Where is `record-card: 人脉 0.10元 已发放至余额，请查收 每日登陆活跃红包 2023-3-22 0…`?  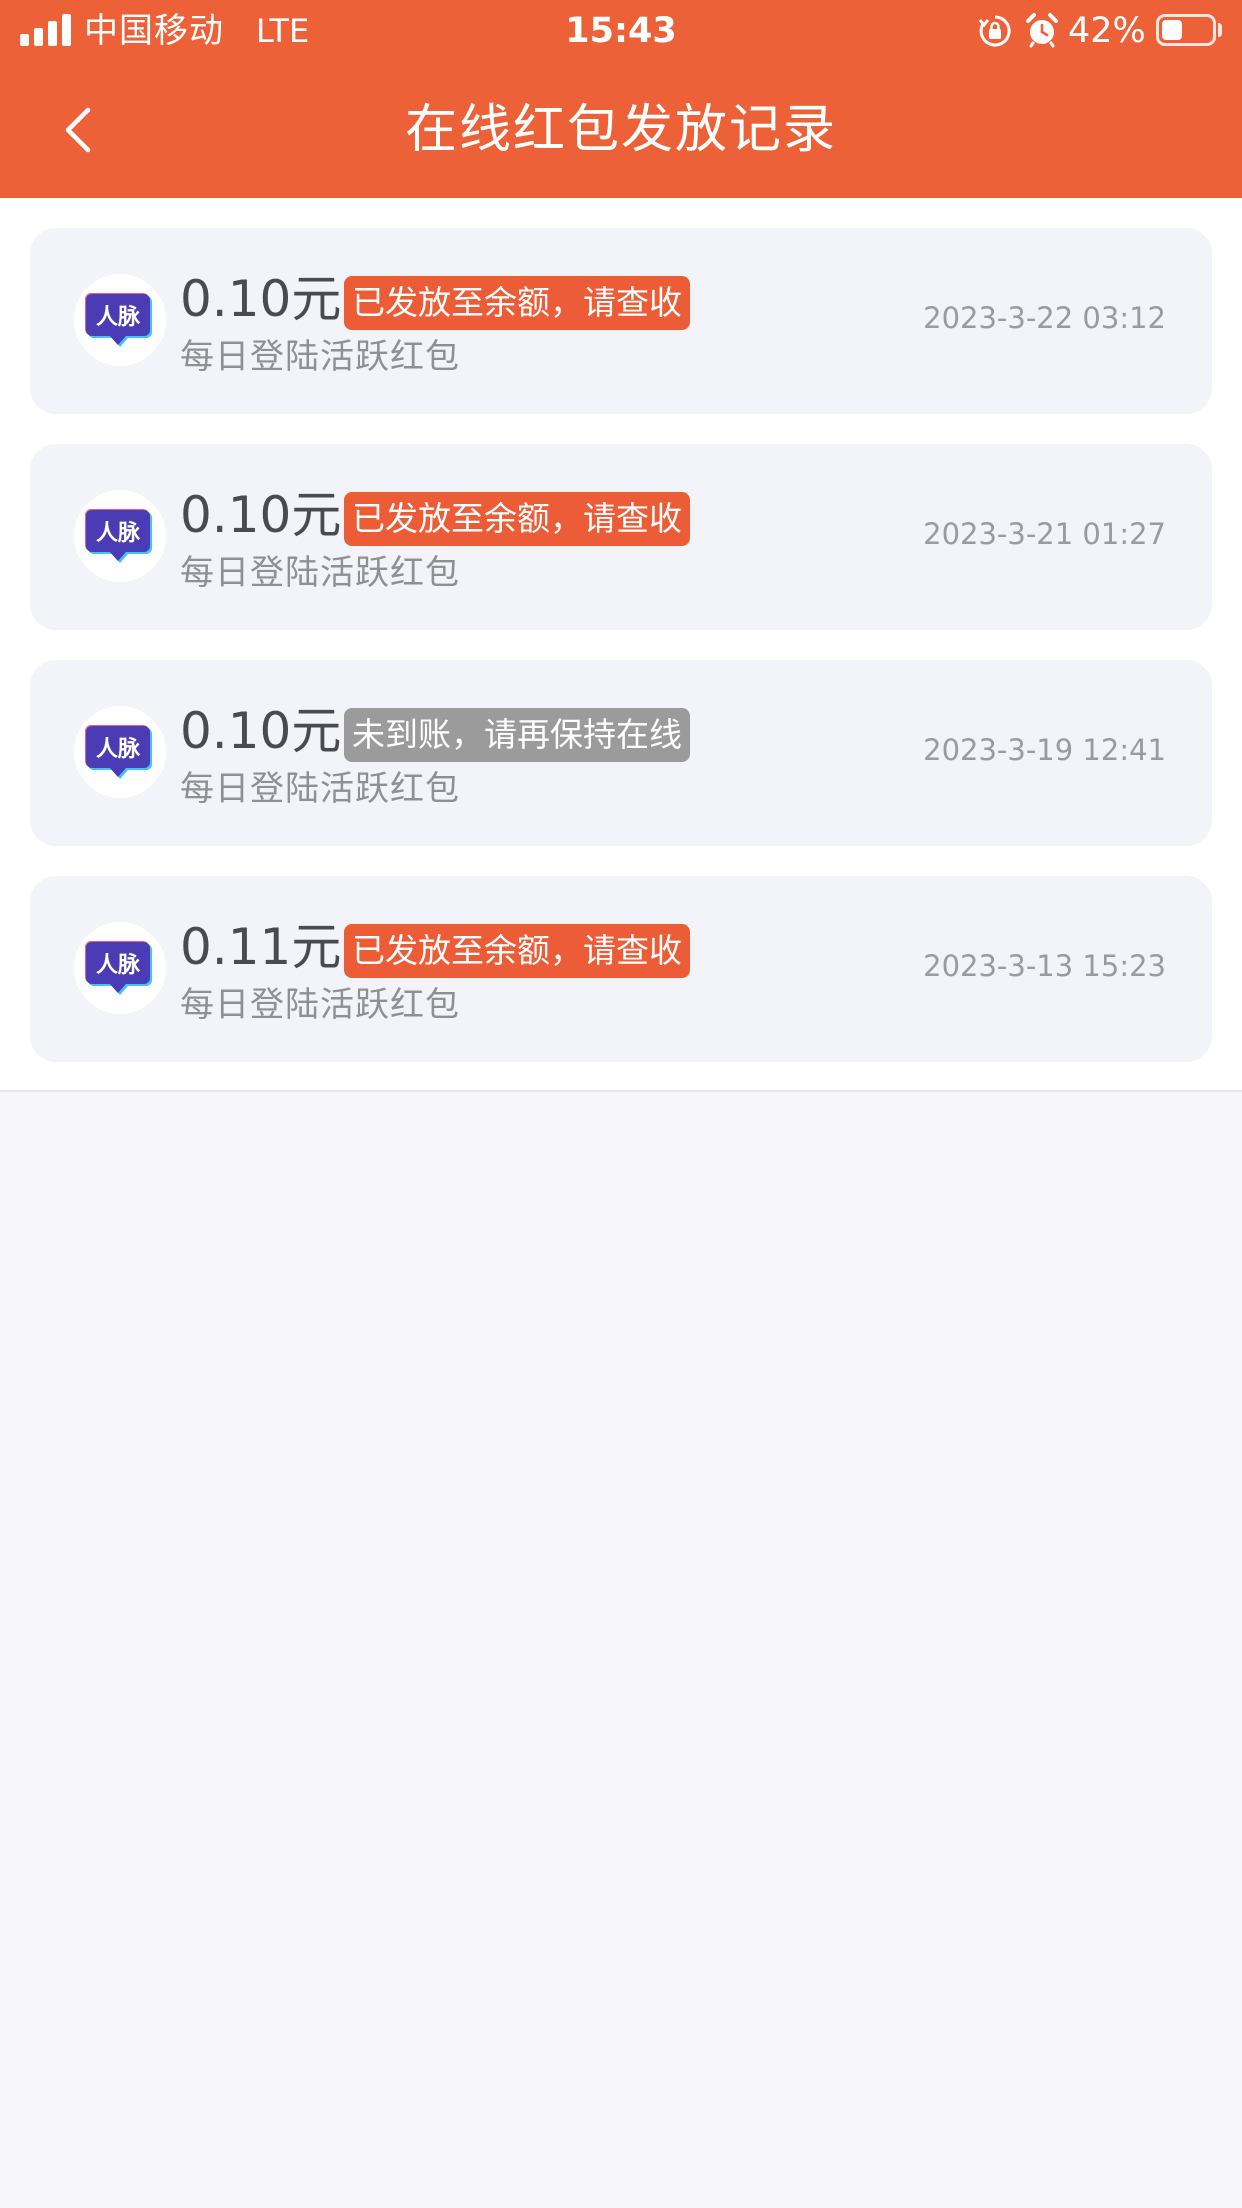
record-card: 人脉 0.10元 已发放至余额，请查收 每日登陆活跃红包 2023-3-22 0… is located at coordinates (621, 321).